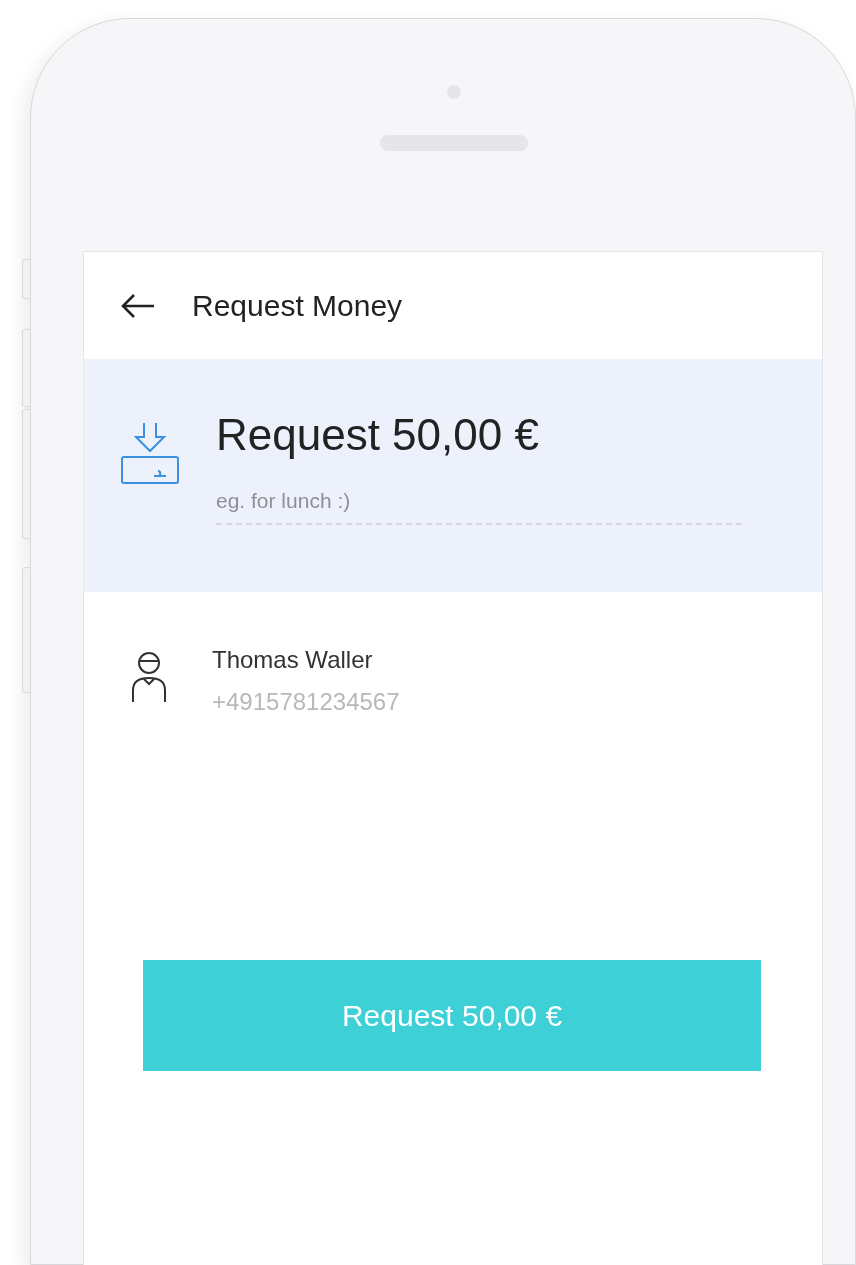  I want to click on inbox-download-icon, so click(150, 453).